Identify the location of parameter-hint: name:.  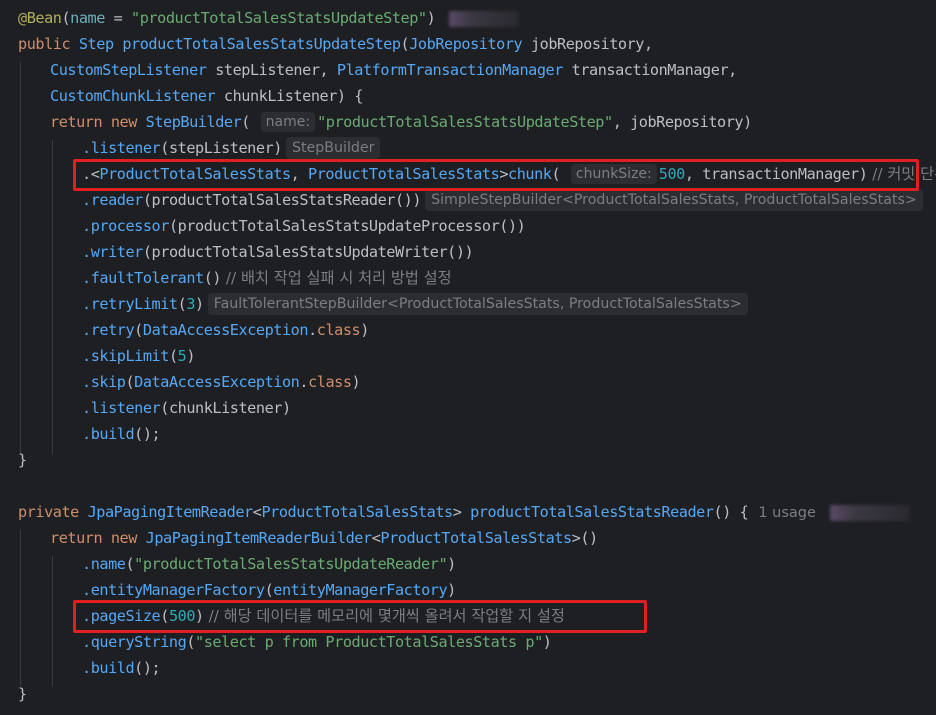
(288, 122).